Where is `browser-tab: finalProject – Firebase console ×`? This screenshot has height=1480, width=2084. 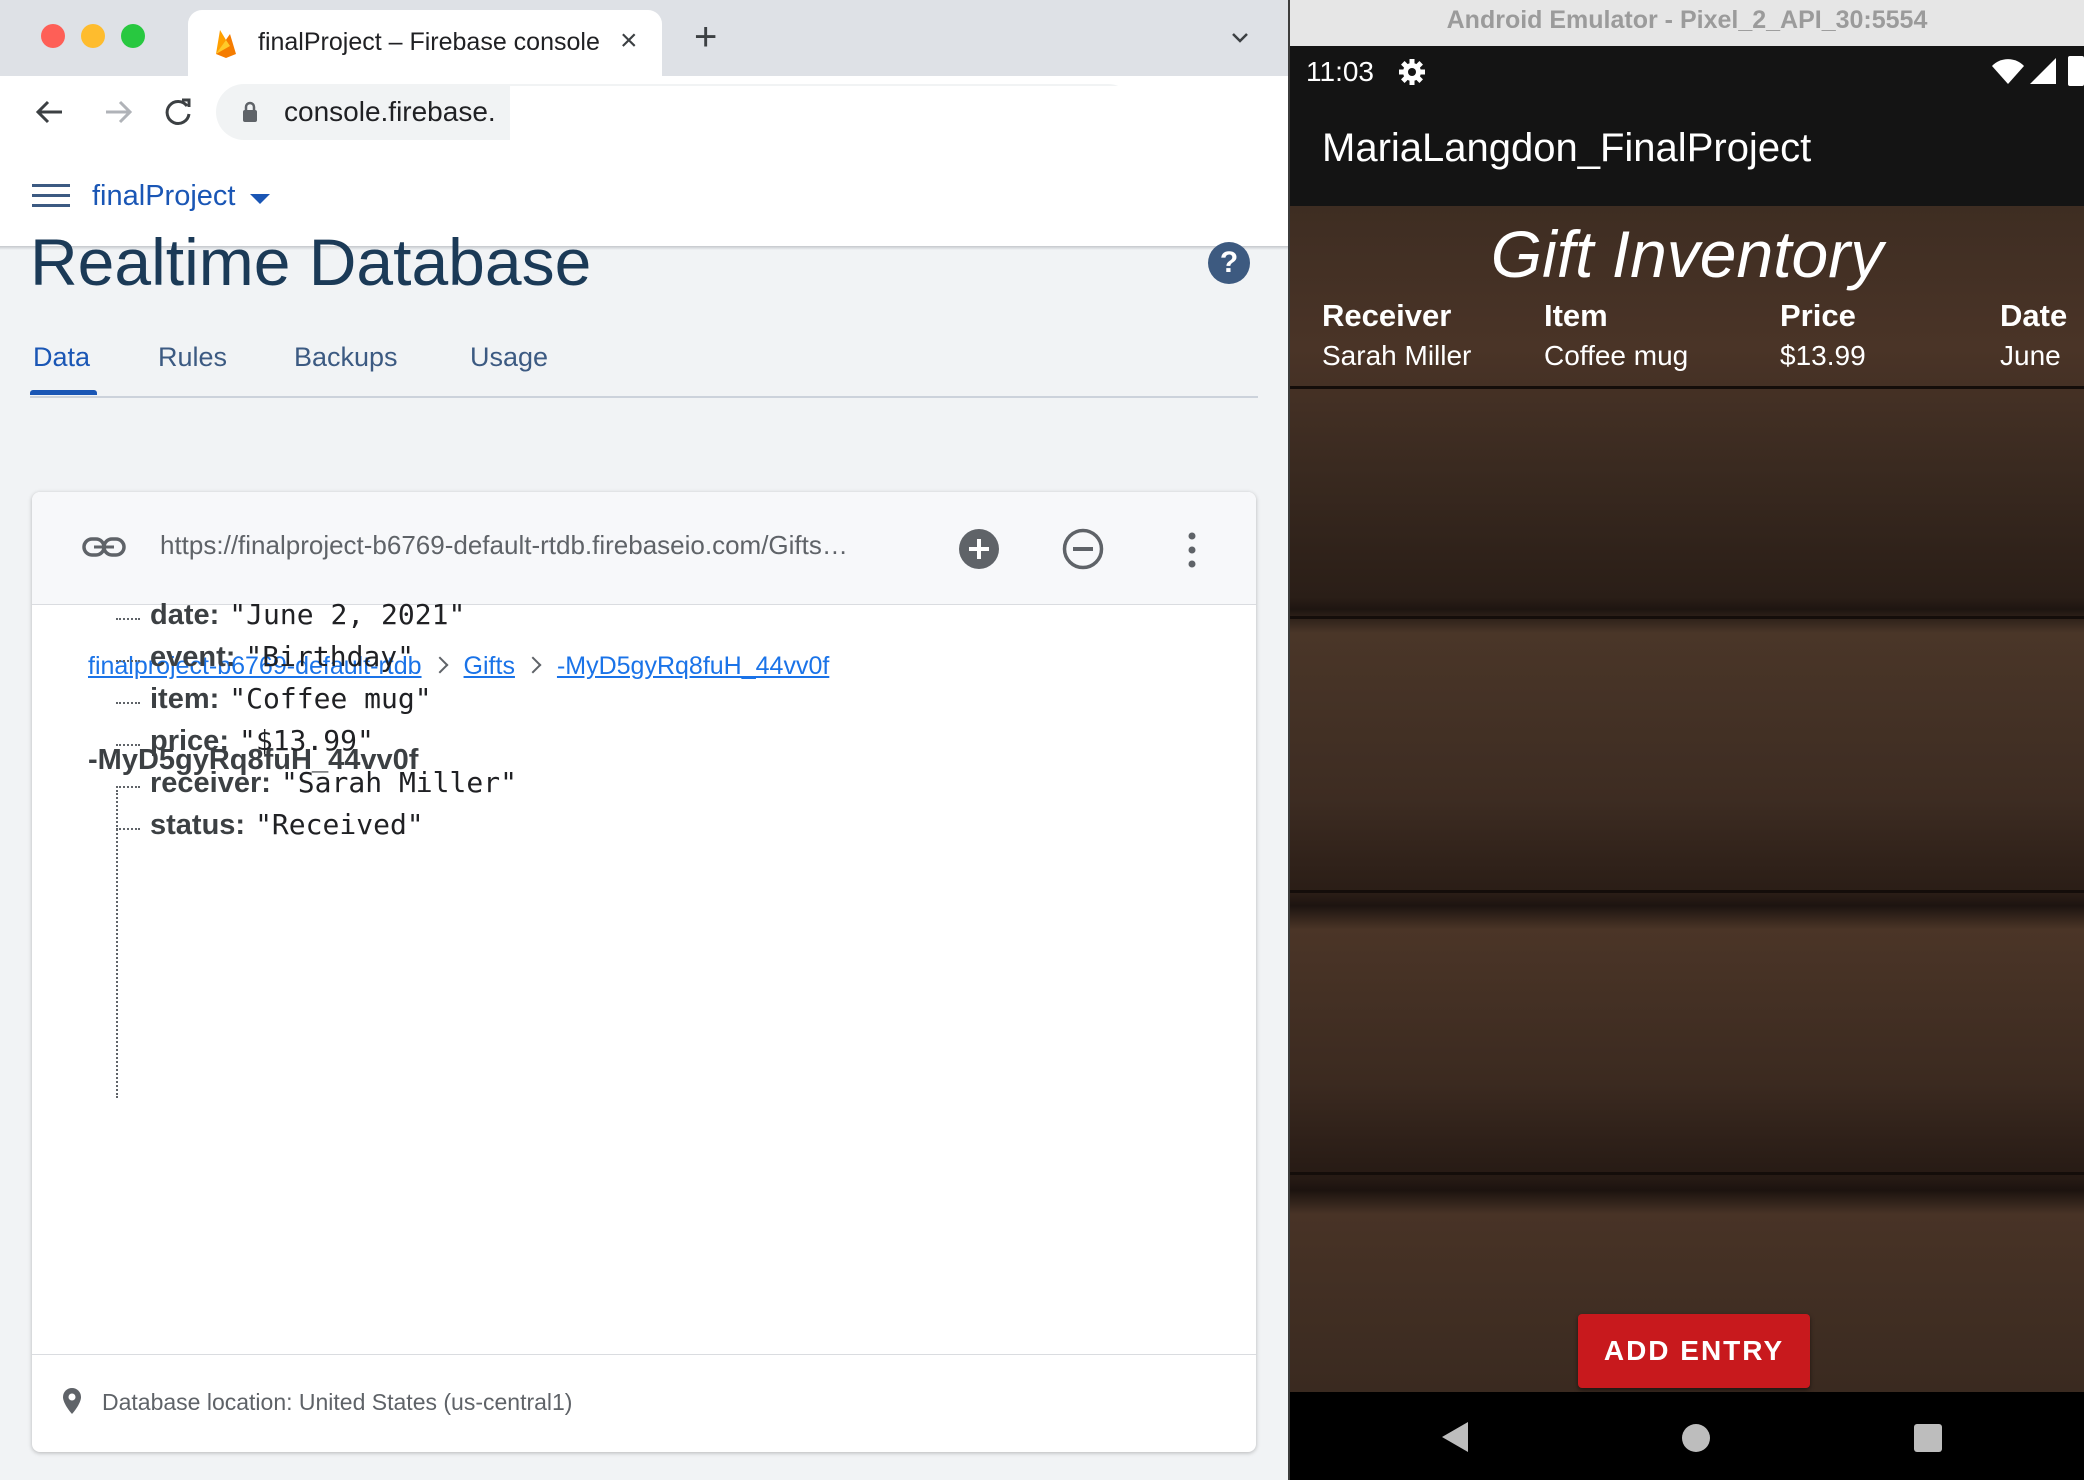 browser-tab: finalProject – Firebase console × is located at coordinates (425, 43).